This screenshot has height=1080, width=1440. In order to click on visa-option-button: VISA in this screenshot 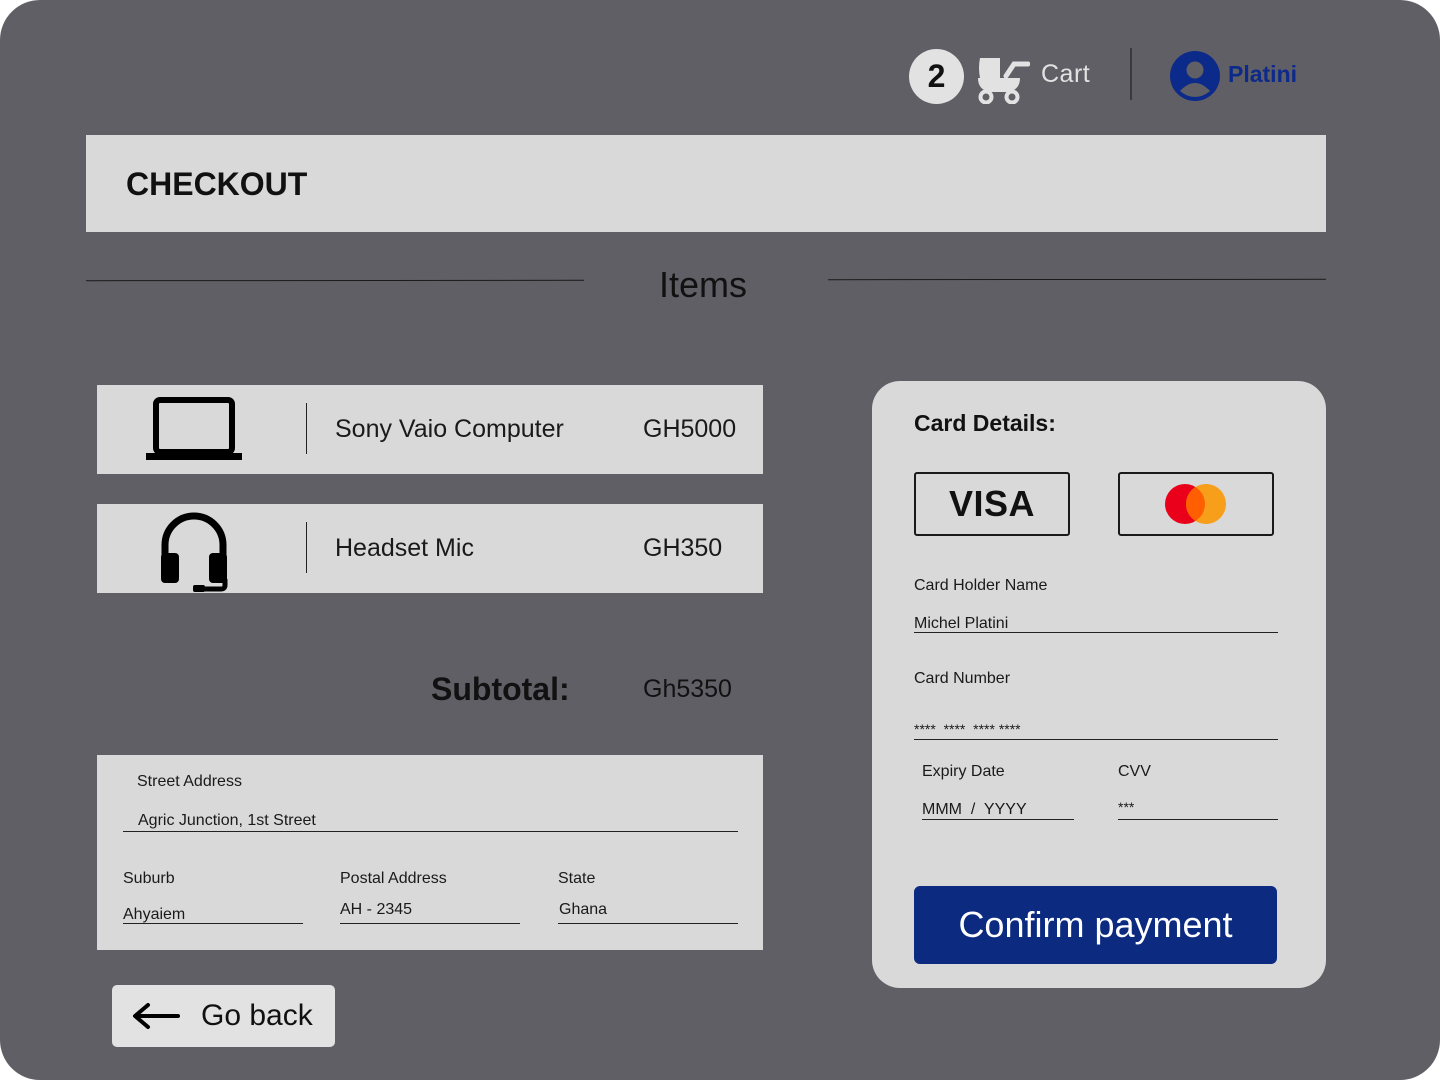, I will do `click(992, 504)`.